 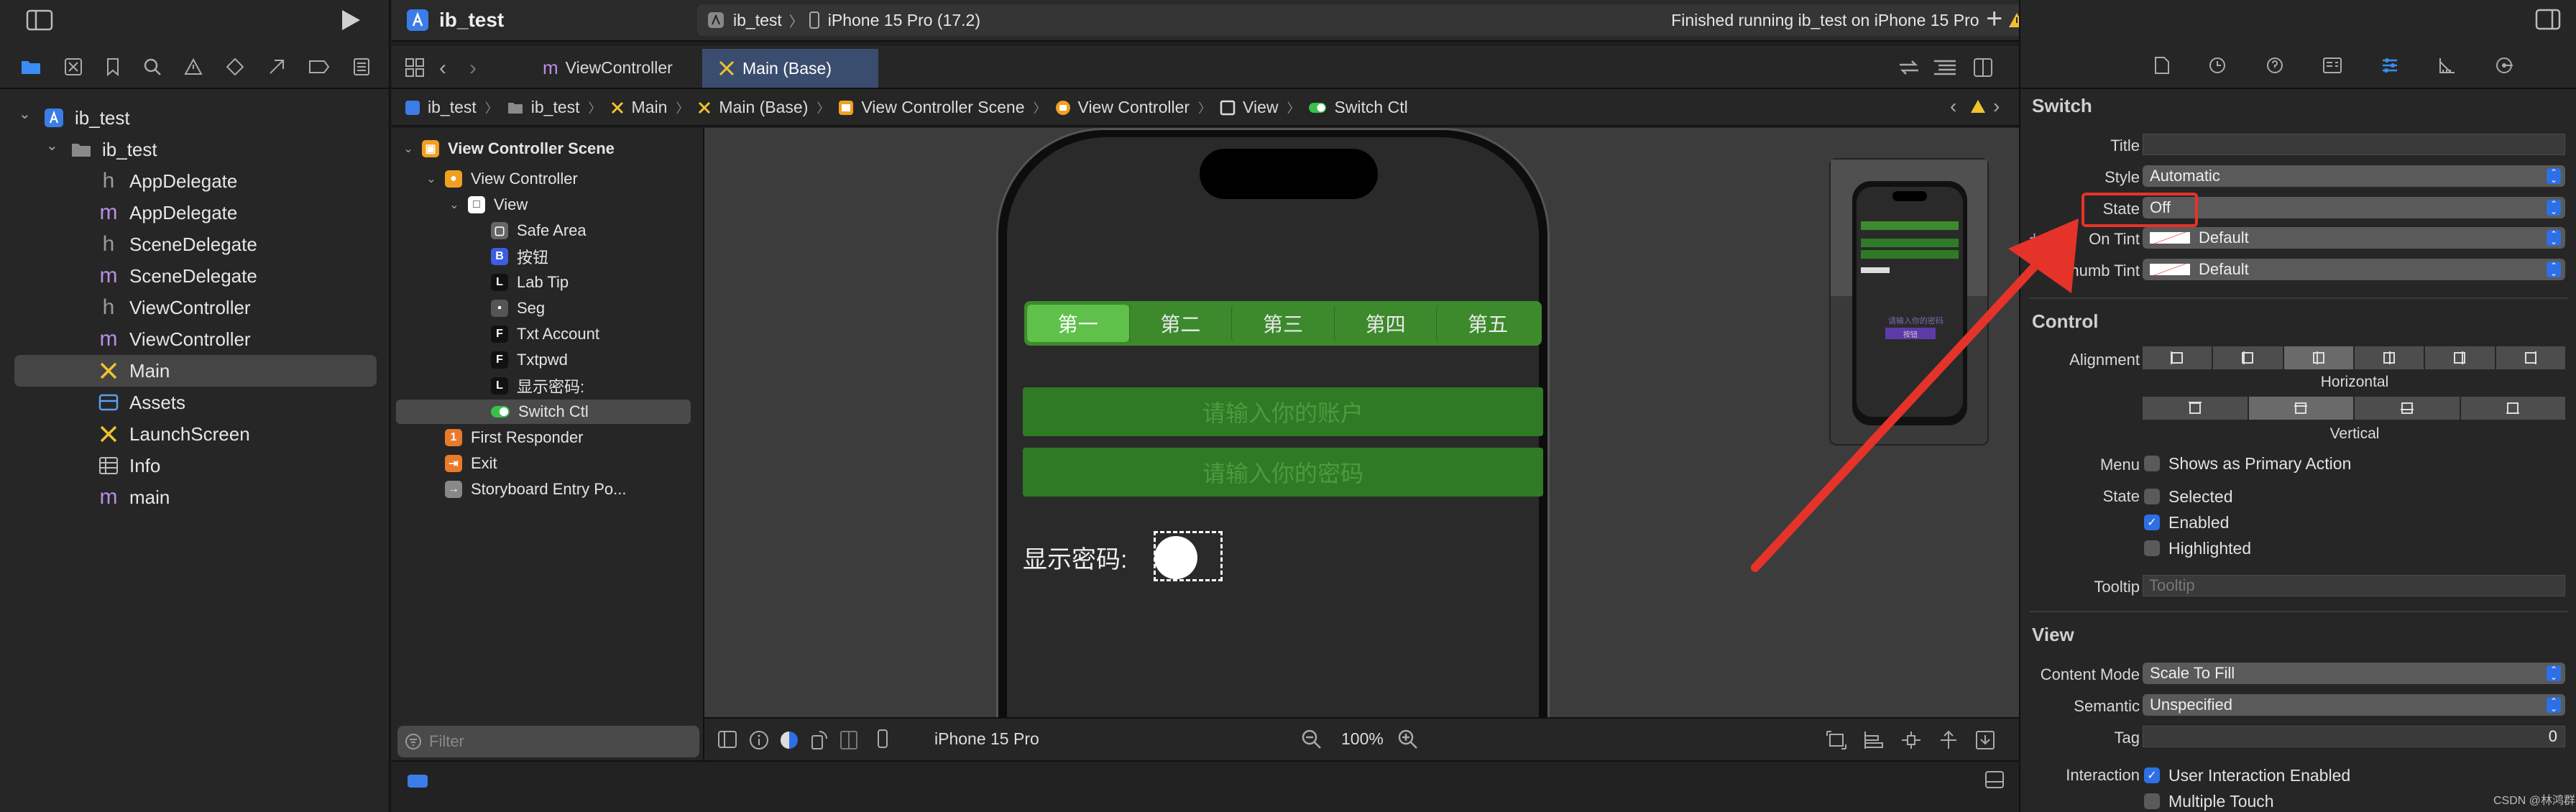 What do you see at coordinates (757, 20) in the screenshot?
I see `scheme-selector: ib_test` at bounding box center [757, 20].